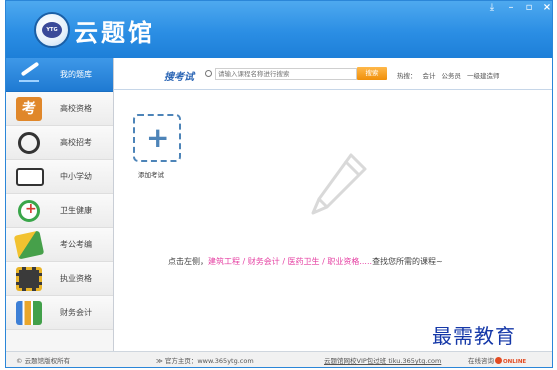 This screenshot has width=557, height=370. I want to click on sidebar-item-health: 卫生健康, so click(59, 211).